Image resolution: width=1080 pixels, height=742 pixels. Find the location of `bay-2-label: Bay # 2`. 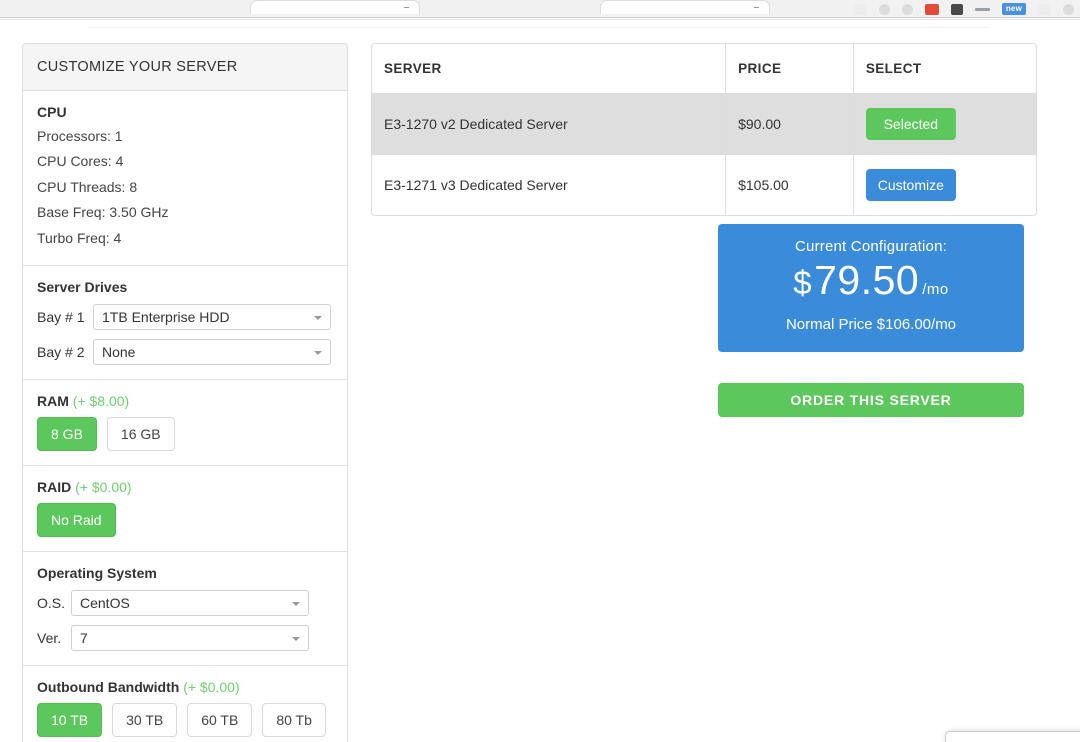

bay-2-label: Bay # 2 is located at coordinates (61, 352).